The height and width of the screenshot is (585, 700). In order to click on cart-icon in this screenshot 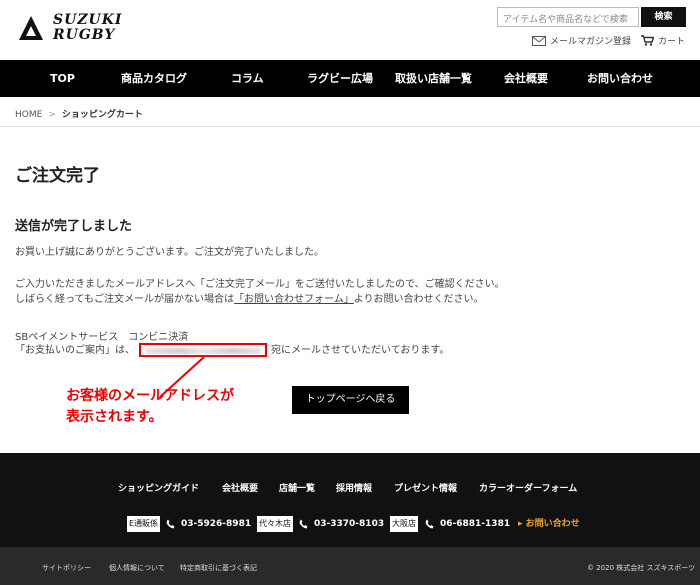, I will do `click(648, 40)`.